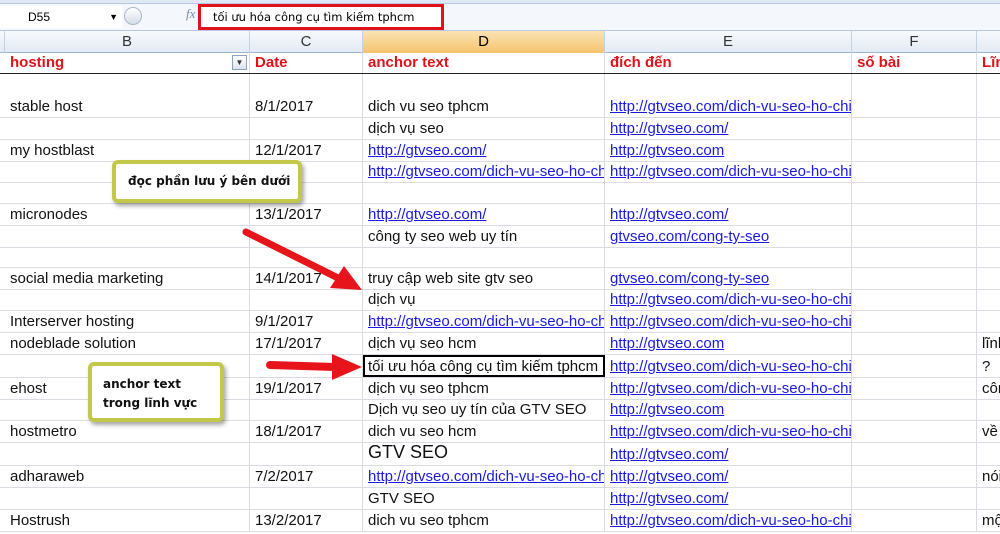 Image resolution: width=1000 pixels, height=534 pixels. What do you see at coordinates (302, 304) in the screenshot?
I see `annotation-arrows` at bounding box center [302, 304].